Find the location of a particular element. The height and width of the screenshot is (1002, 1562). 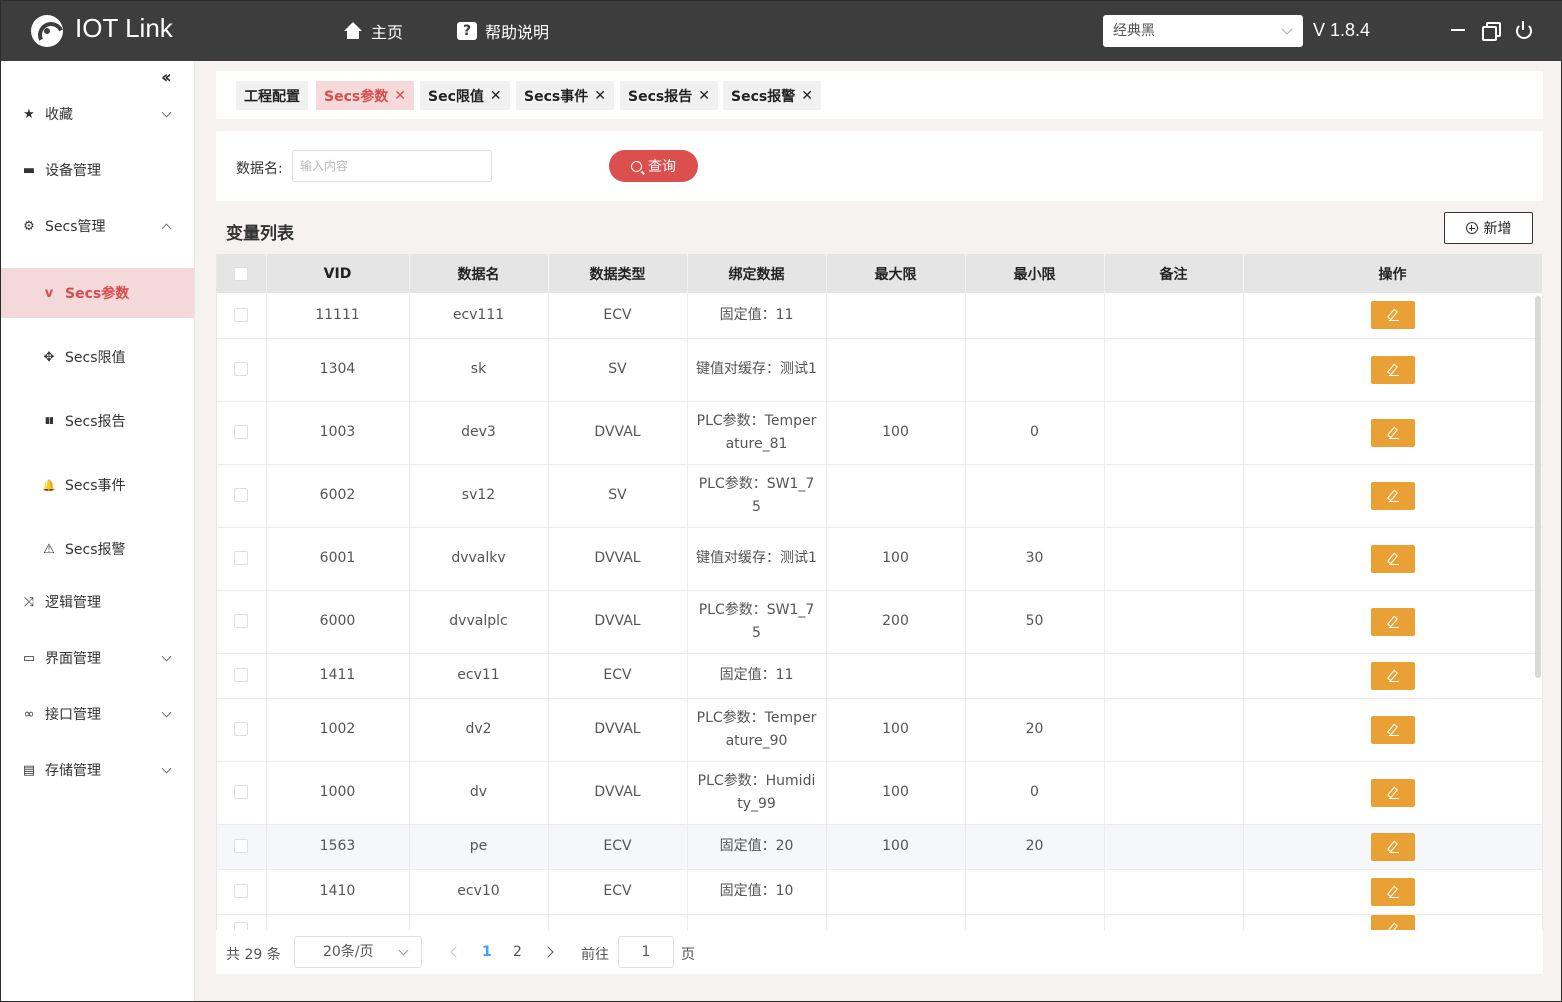

v-icon: v is located at coordinates (49, 293).